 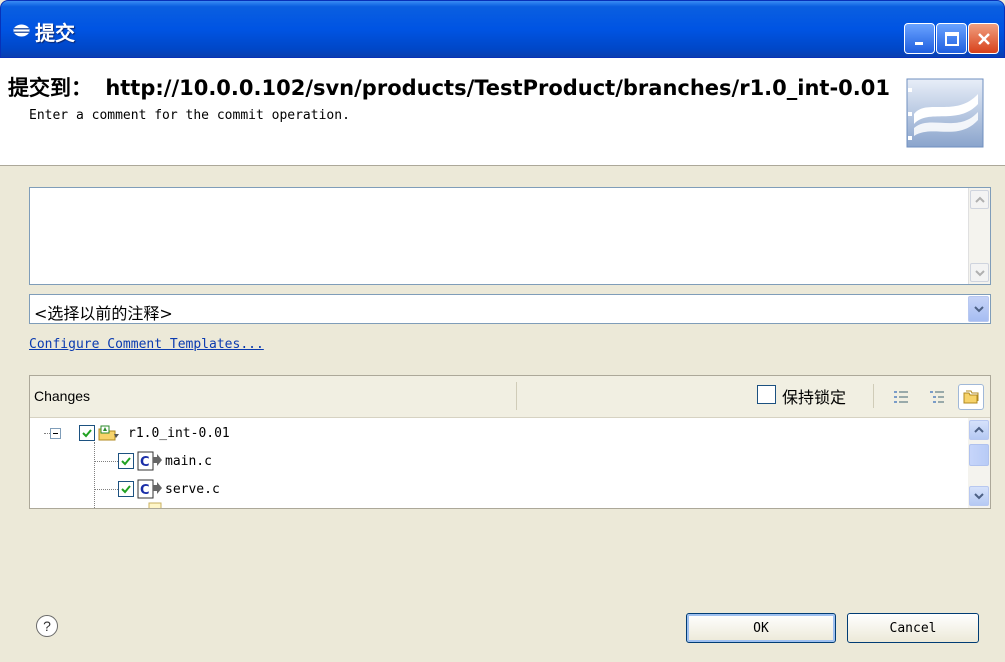 I want to click on title-bar: 提交, so click(x=502, y=29).